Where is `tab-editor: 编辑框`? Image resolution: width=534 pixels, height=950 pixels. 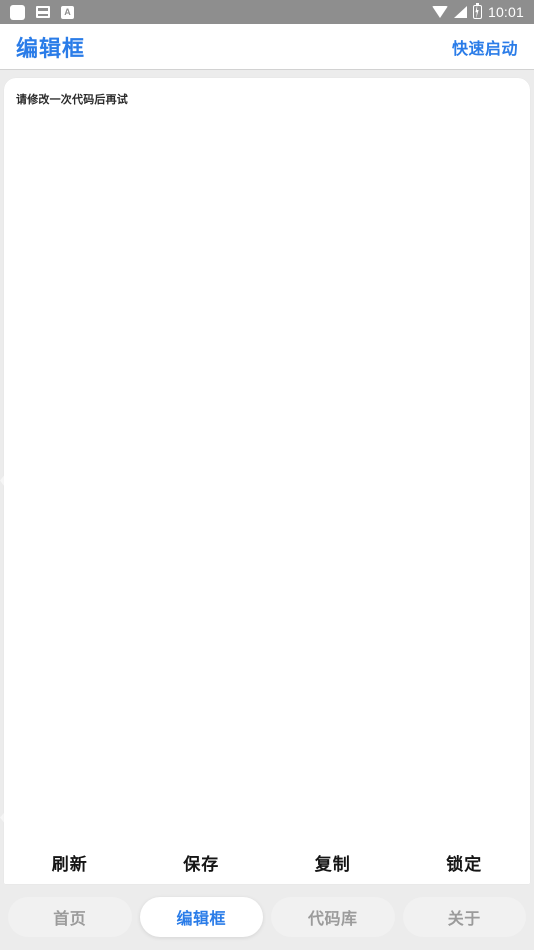 tab-editor: 编辑框 is located at coordinates (201, 917).